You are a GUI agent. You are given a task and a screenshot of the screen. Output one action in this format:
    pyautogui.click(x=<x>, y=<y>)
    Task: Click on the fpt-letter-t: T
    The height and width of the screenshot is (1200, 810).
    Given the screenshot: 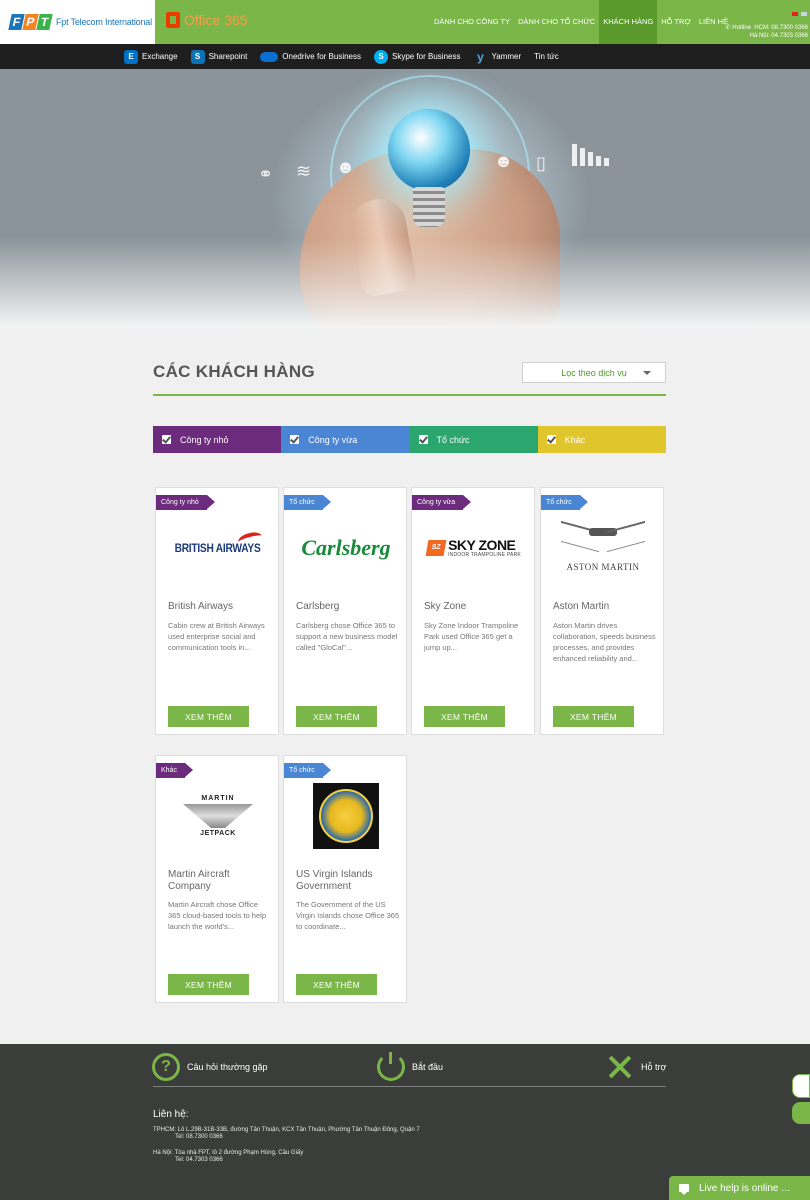 What is the action you would take?
    pyautogui.click(x=44, y=22)
    